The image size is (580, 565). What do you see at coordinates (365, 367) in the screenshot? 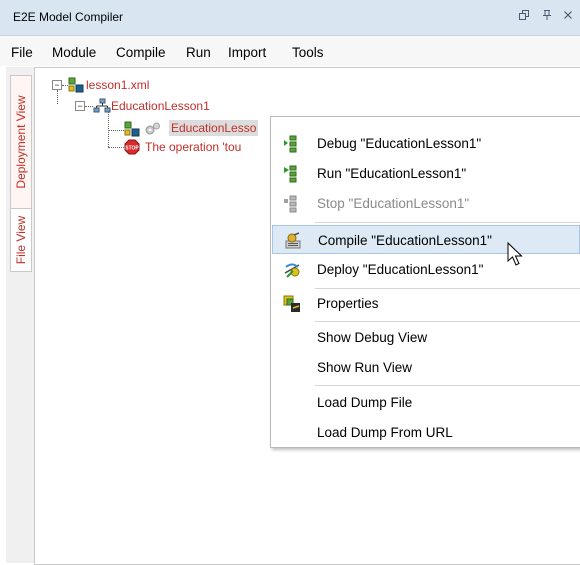
I see `menu-item-show-run-view-label: Show Run View` at bounding box center [365, 367].